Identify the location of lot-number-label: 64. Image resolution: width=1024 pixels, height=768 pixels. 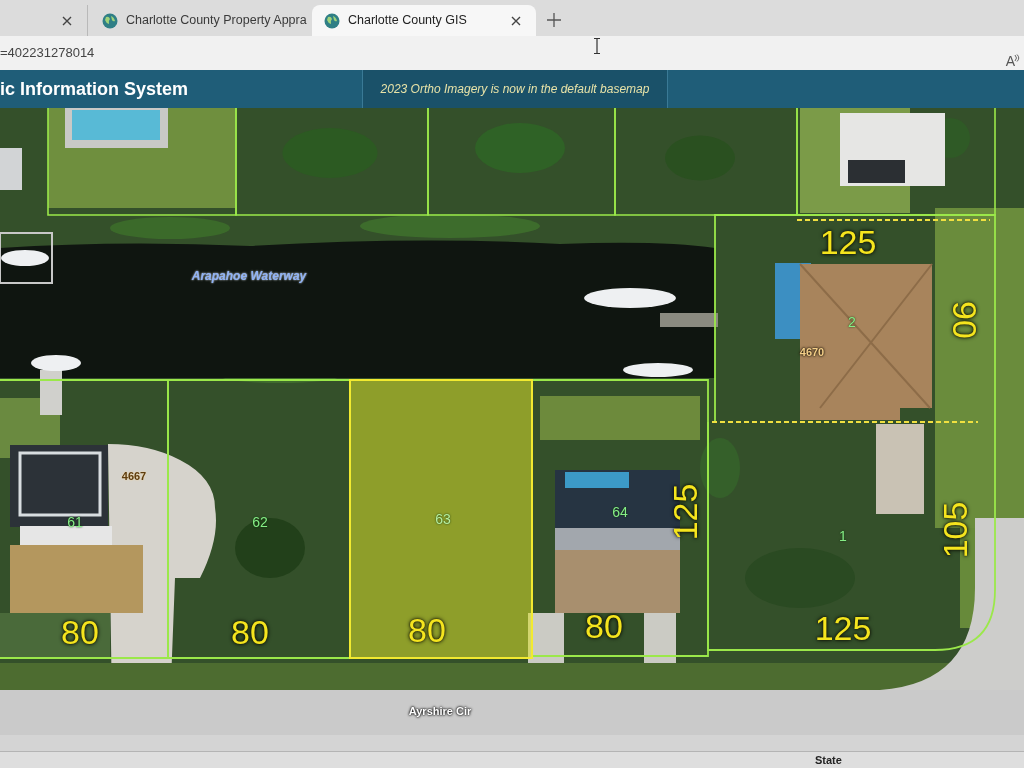
(620, 512).